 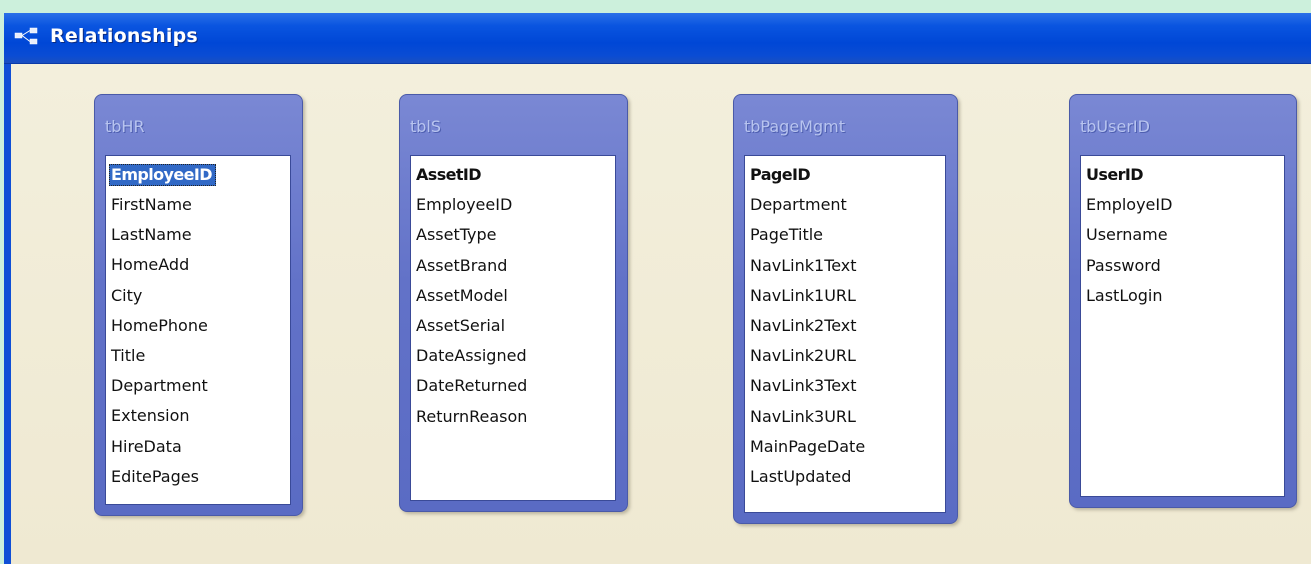 What do you see at coordinates (124, 36) in the screenshot?
I see `window-title: Relationships` at bounding box center [124, 36].